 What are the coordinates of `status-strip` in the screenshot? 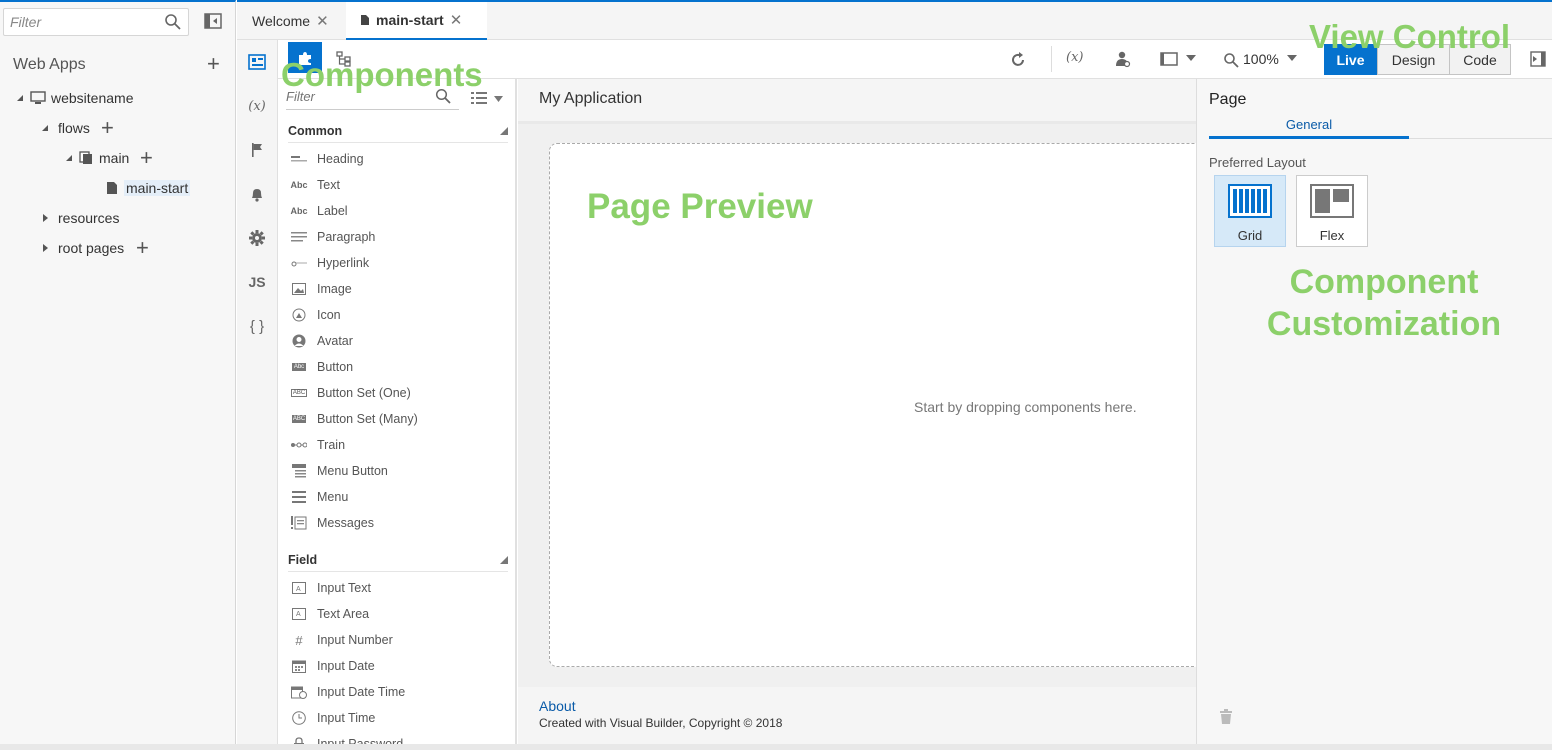 It's located at (776, 747).